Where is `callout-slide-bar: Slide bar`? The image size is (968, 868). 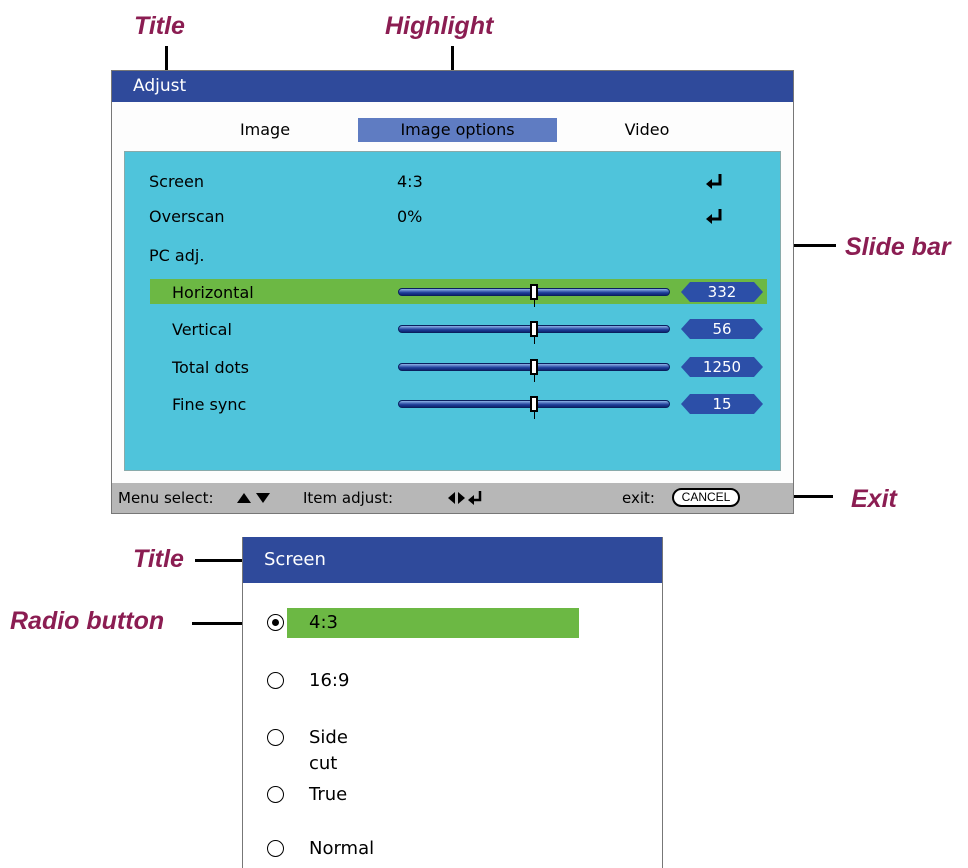
callout-slide-bar: Slide bar is located at coordinates (898, 247).